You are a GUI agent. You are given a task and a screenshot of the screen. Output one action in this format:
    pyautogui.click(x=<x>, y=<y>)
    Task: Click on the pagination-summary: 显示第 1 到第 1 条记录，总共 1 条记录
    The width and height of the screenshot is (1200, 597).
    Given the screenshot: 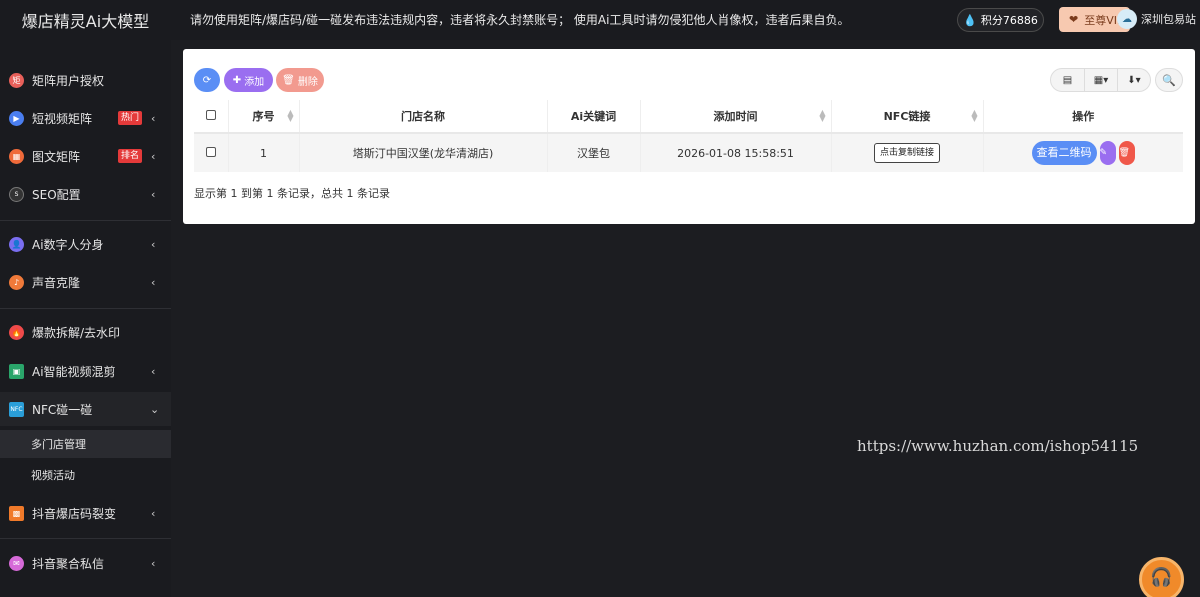 What is the action you would take?
    pyautogui.click(x=292, y=193)
    